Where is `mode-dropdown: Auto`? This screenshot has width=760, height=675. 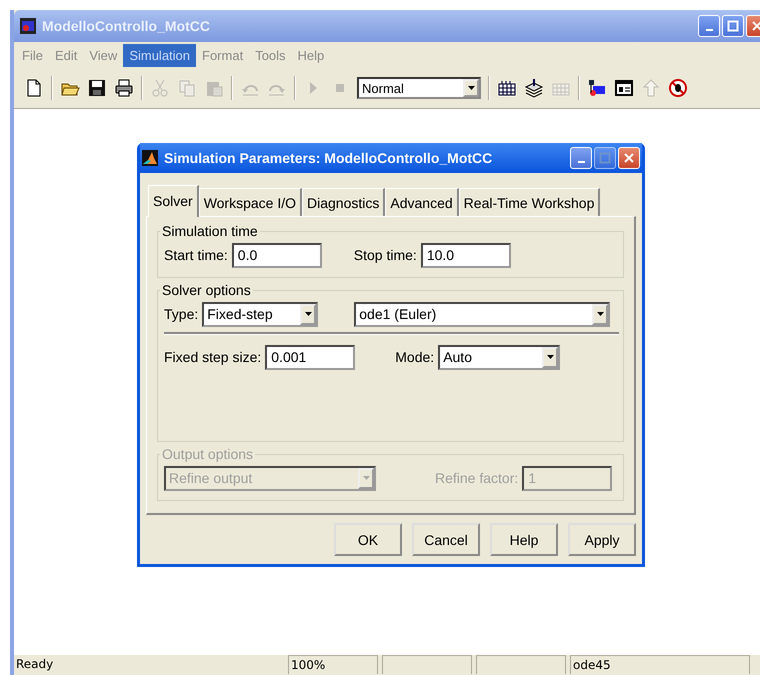
mode-dropdown: Auto is located at coordinates (499, 357).